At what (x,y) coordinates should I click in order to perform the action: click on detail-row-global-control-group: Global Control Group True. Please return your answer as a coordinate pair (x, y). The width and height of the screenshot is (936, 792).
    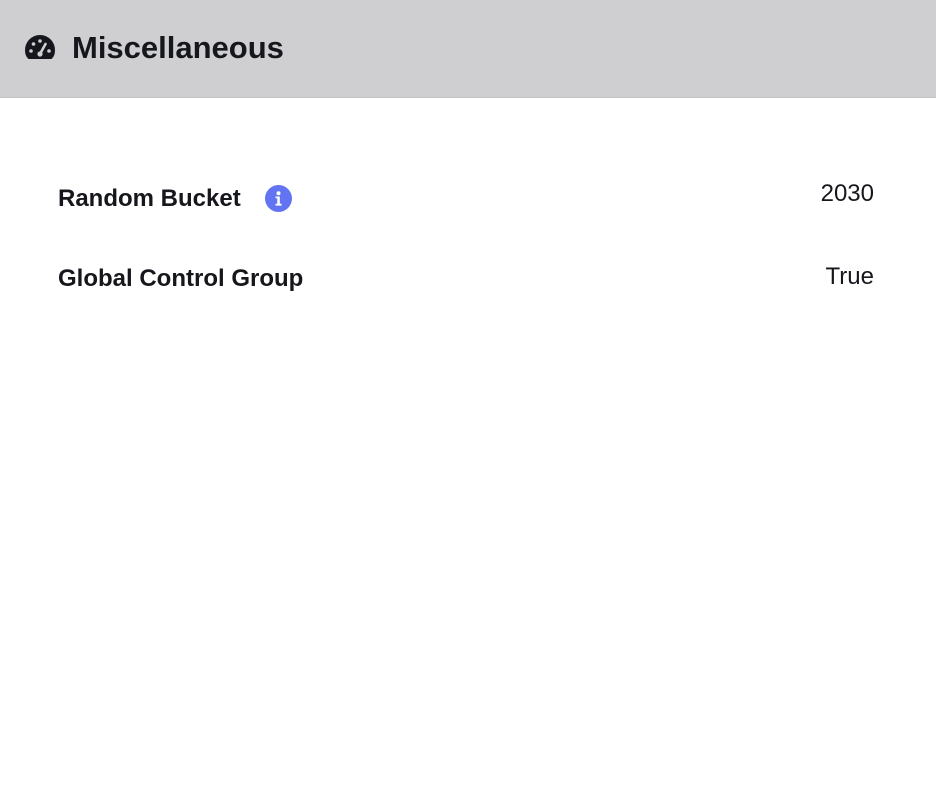
    Looking at the image, I should click on (466, 277).